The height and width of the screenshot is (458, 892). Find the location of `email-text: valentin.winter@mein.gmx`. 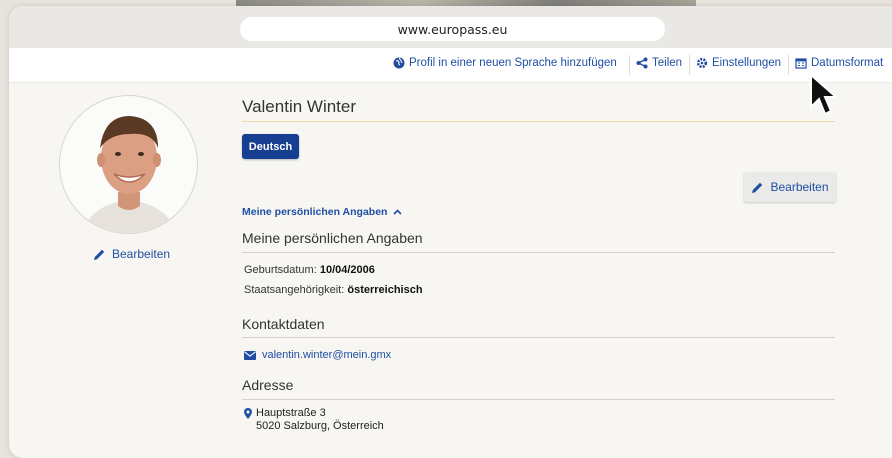

email-text: valentin.winter@mein.gmx is located at coordinates (327, 355).